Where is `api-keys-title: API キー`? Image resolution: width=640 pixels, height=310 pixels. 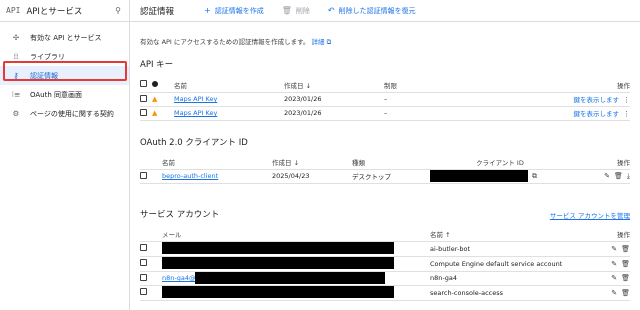 api-keys-title: API キー is located at coordinates (157, 65).